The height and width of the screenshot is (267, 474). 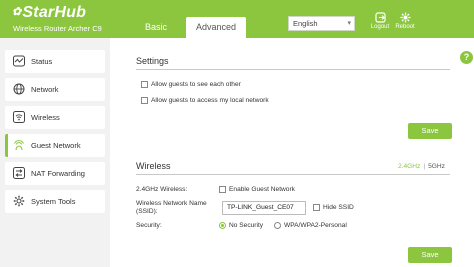 What do you see at coordinates (149, 225) in the screenshot?
I see `security-label: Security:` at bounding box center [149, 225].